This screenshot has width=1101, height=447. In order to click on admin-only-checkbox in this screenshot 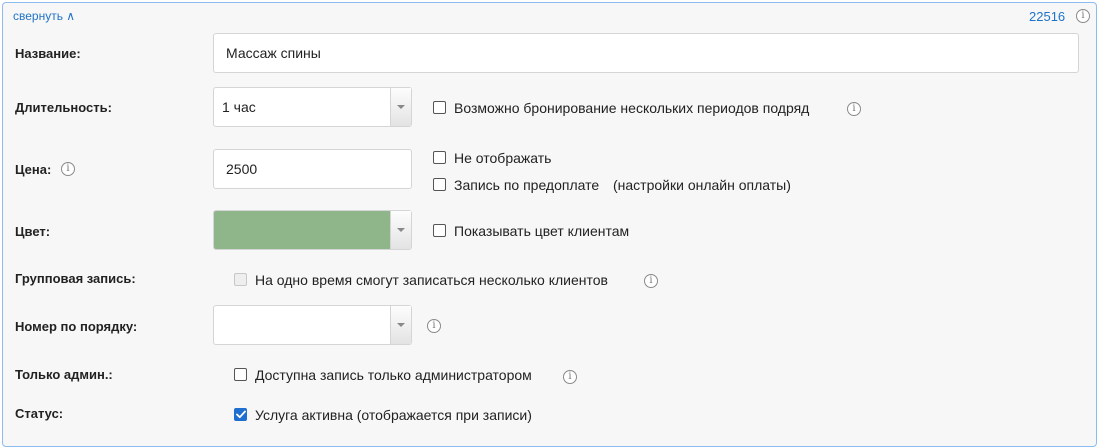, I will do `click(240, 374)`.